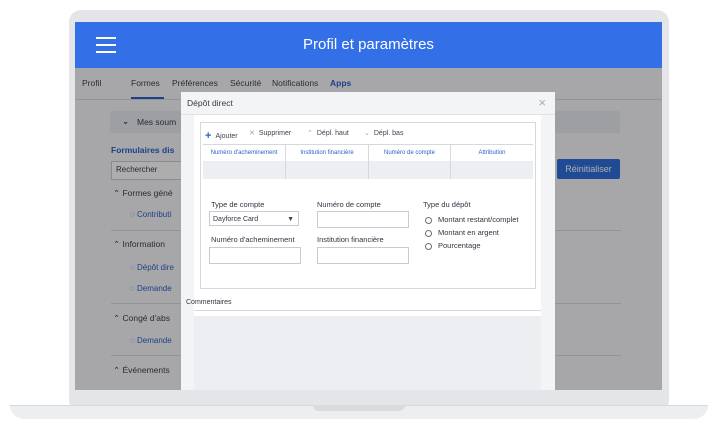 Image resolution: width=718 pixels, height=428 pixels. Describe the element at coordinates (363, 255) in the screenshot. I see `institution-field` at that location.